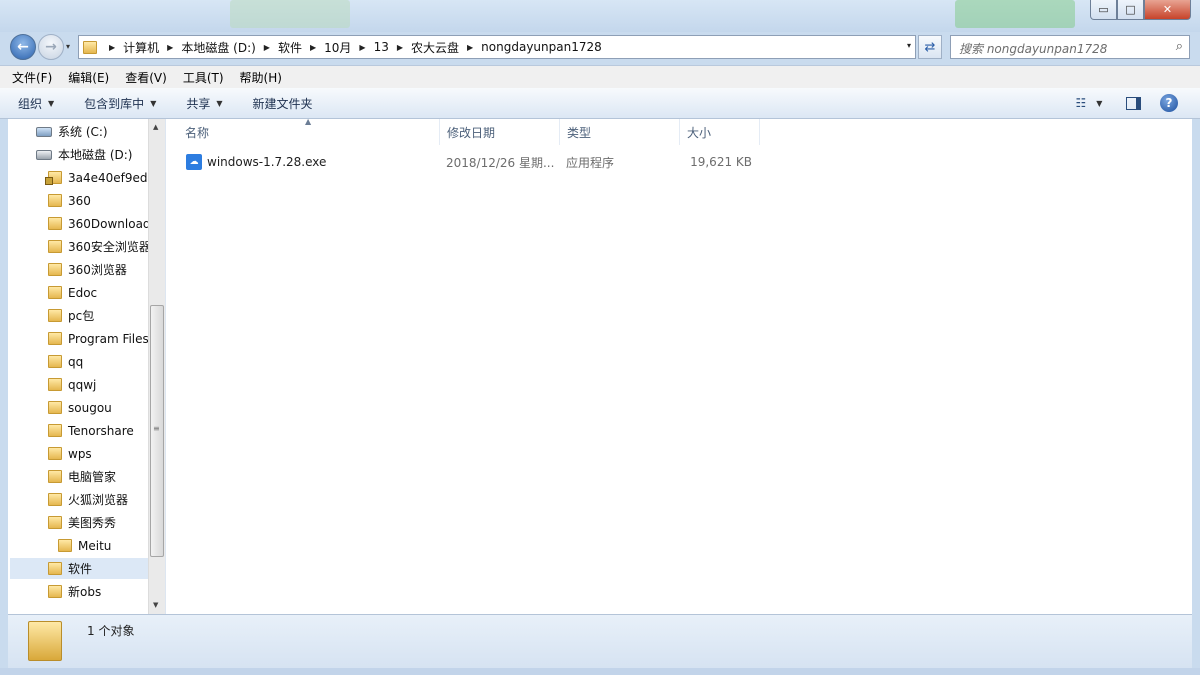 Image resolution: width=1200 pixels, height=675 pixels. Describe the element at coordinates (99, 246) in the screenshot. I see `tree-item-folder: 360安全浏览器` at that location.